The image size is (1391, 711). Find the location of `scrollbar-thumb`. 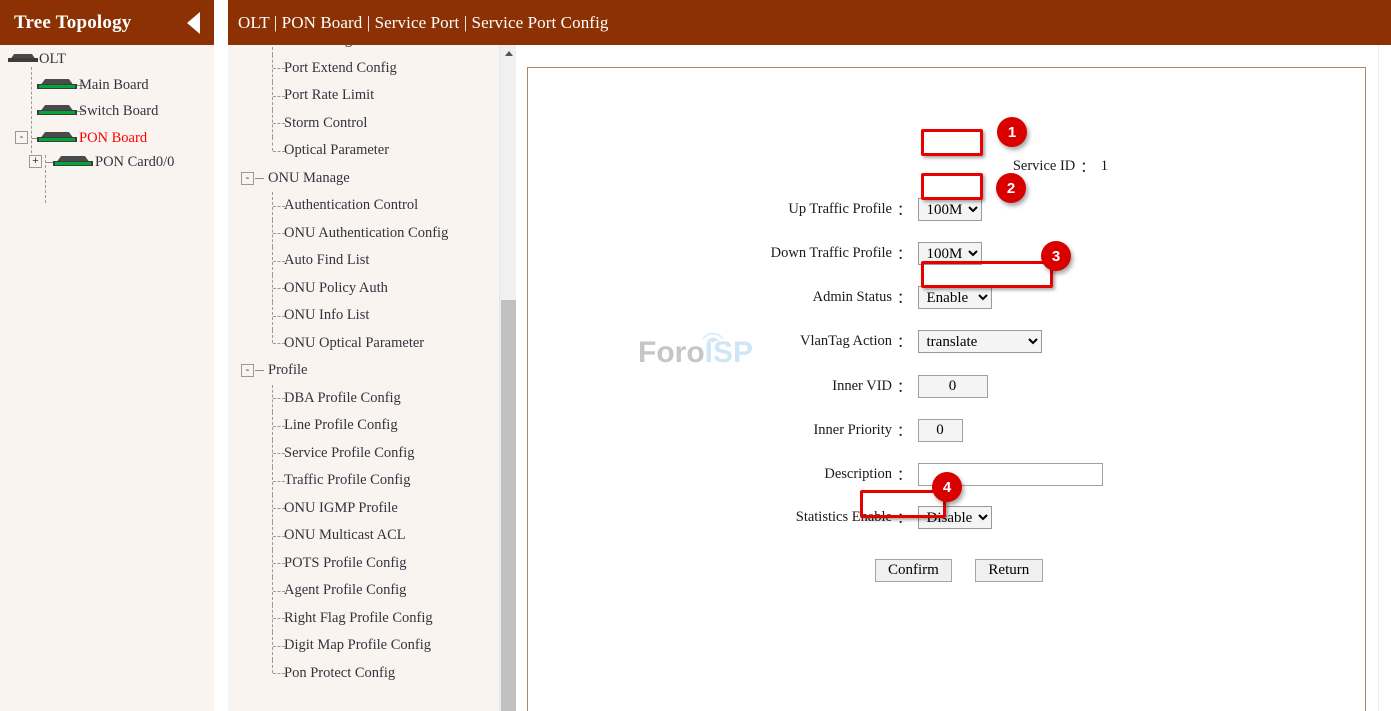

scrollbar-thumb is located at coordinates (508, 505).